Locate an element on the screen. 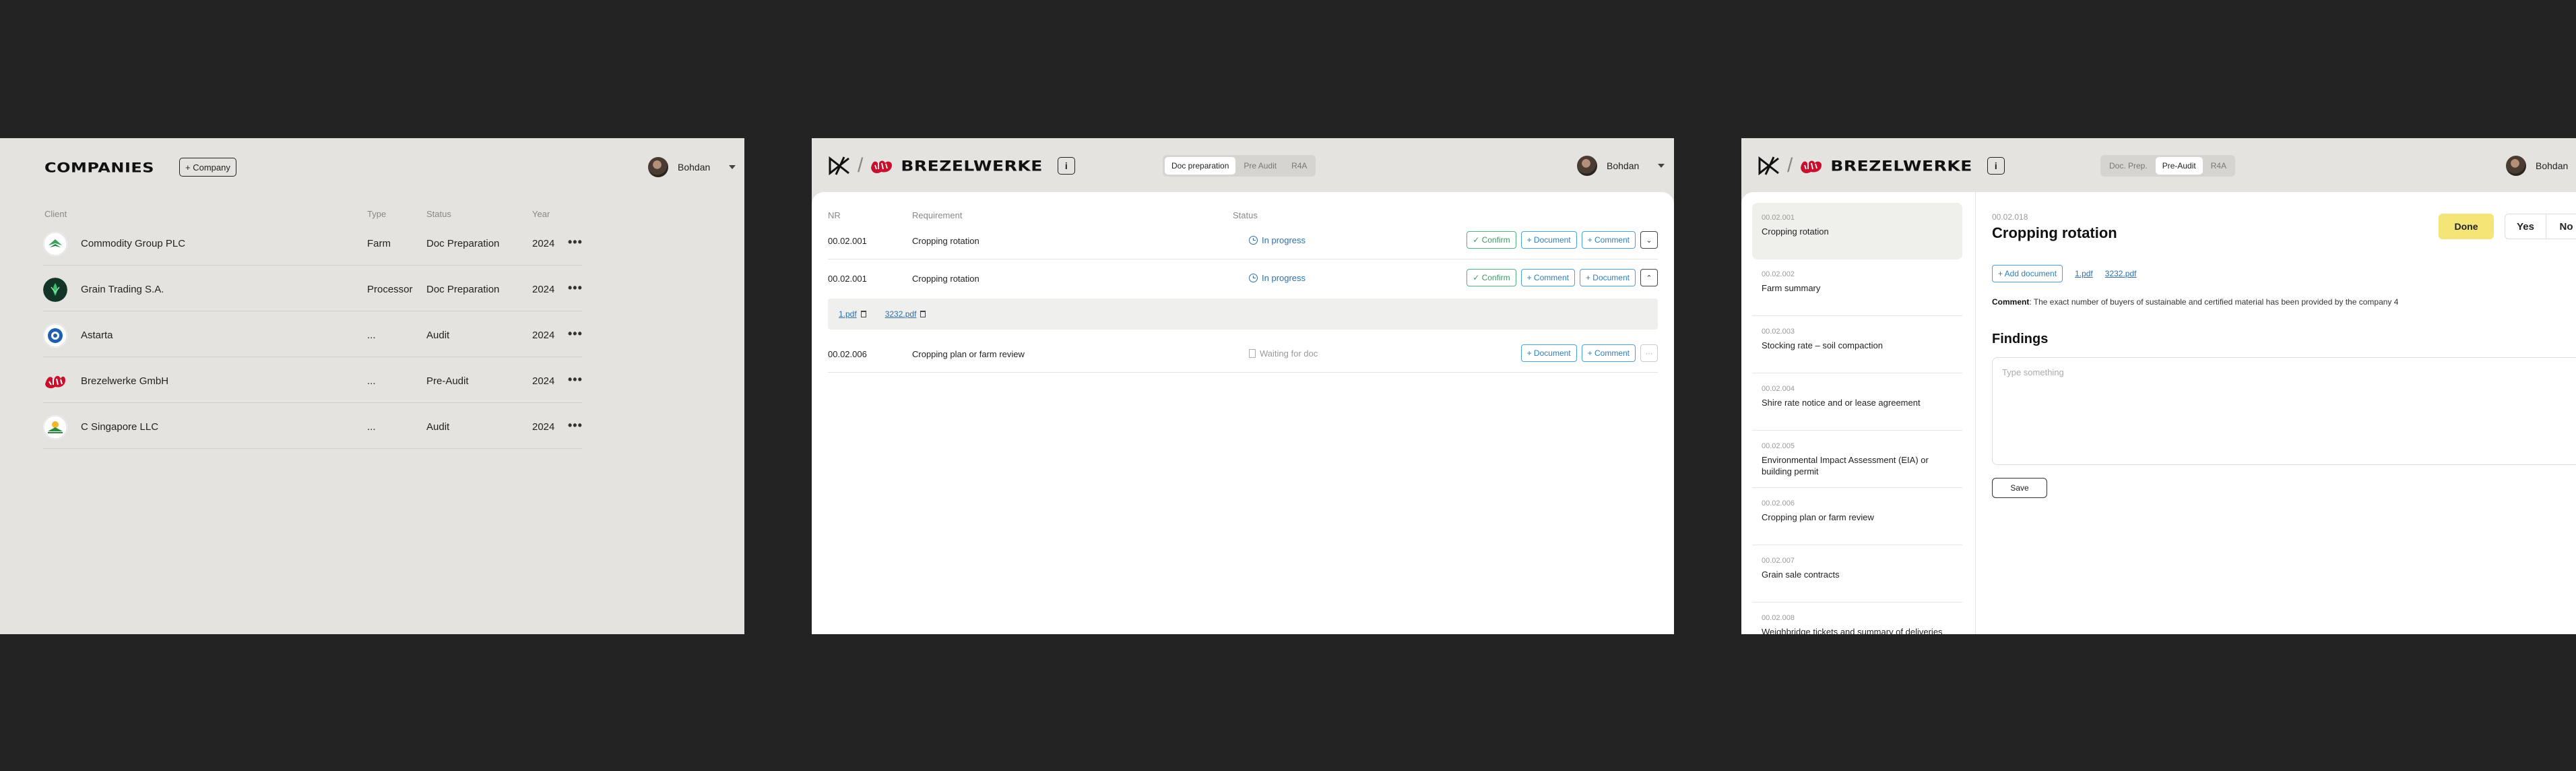 This screenshot has width=2576, height=771. table-row: C Singapore LLC ... Audit 2024 ••• is located at coordinates (312, 426).